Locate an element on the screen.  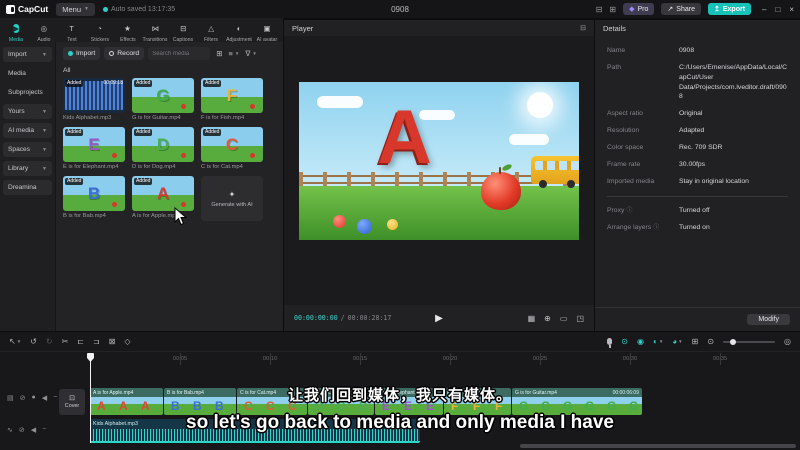
menu-button: Menu ▼ is located at coordinates (75, 9).